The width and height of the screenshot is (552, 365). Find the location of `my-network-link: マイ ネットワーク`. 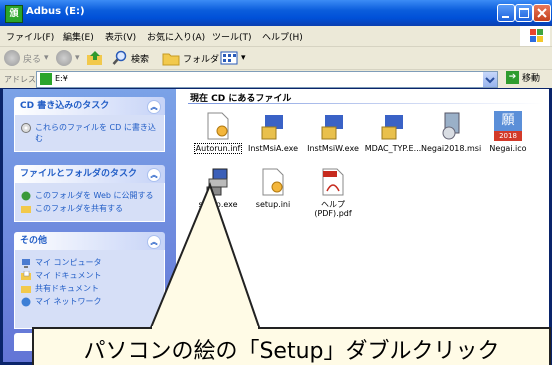

my-network-link: マイ ネットワーク is located at coordinates (89, 301).